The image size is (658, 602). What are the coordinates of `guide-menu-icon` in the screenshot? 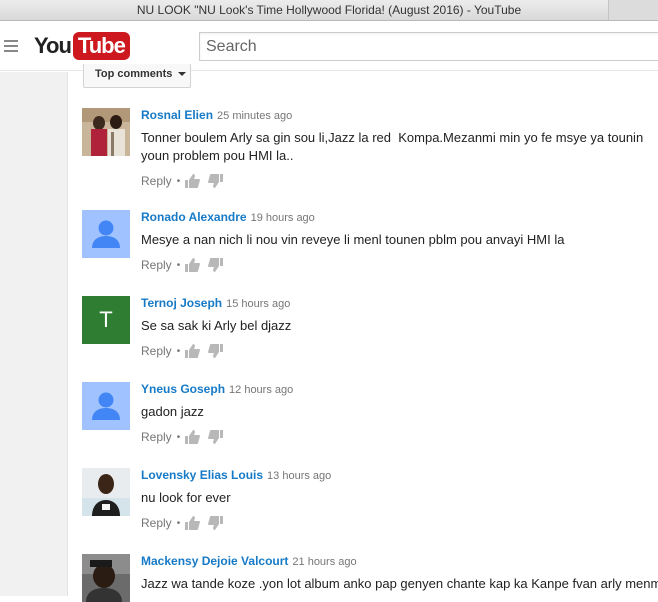 It's located at (11, 46).